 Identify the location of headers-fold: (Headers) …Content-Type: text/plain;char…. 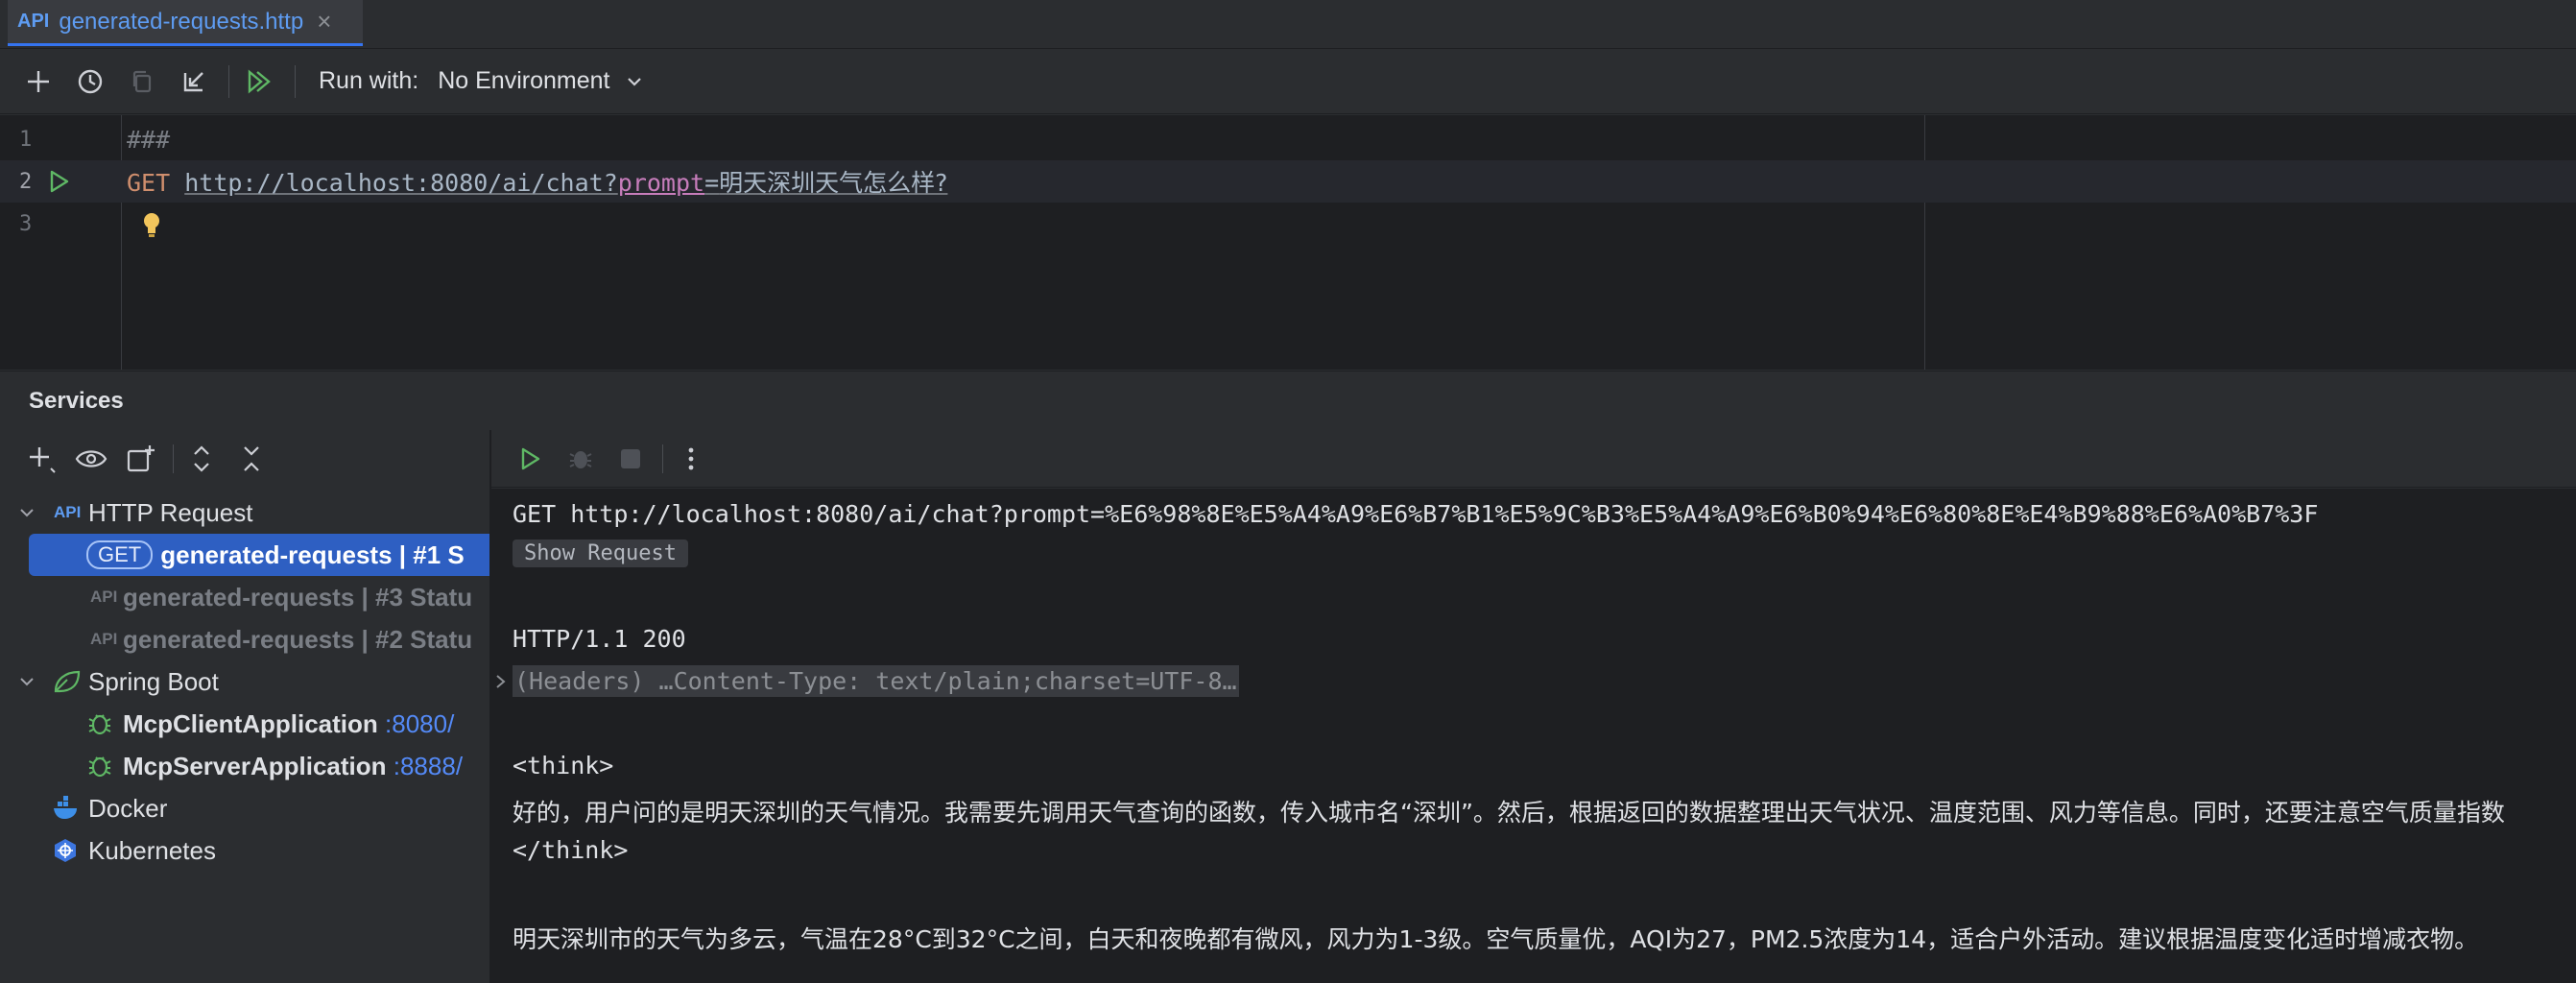
(876, 681).